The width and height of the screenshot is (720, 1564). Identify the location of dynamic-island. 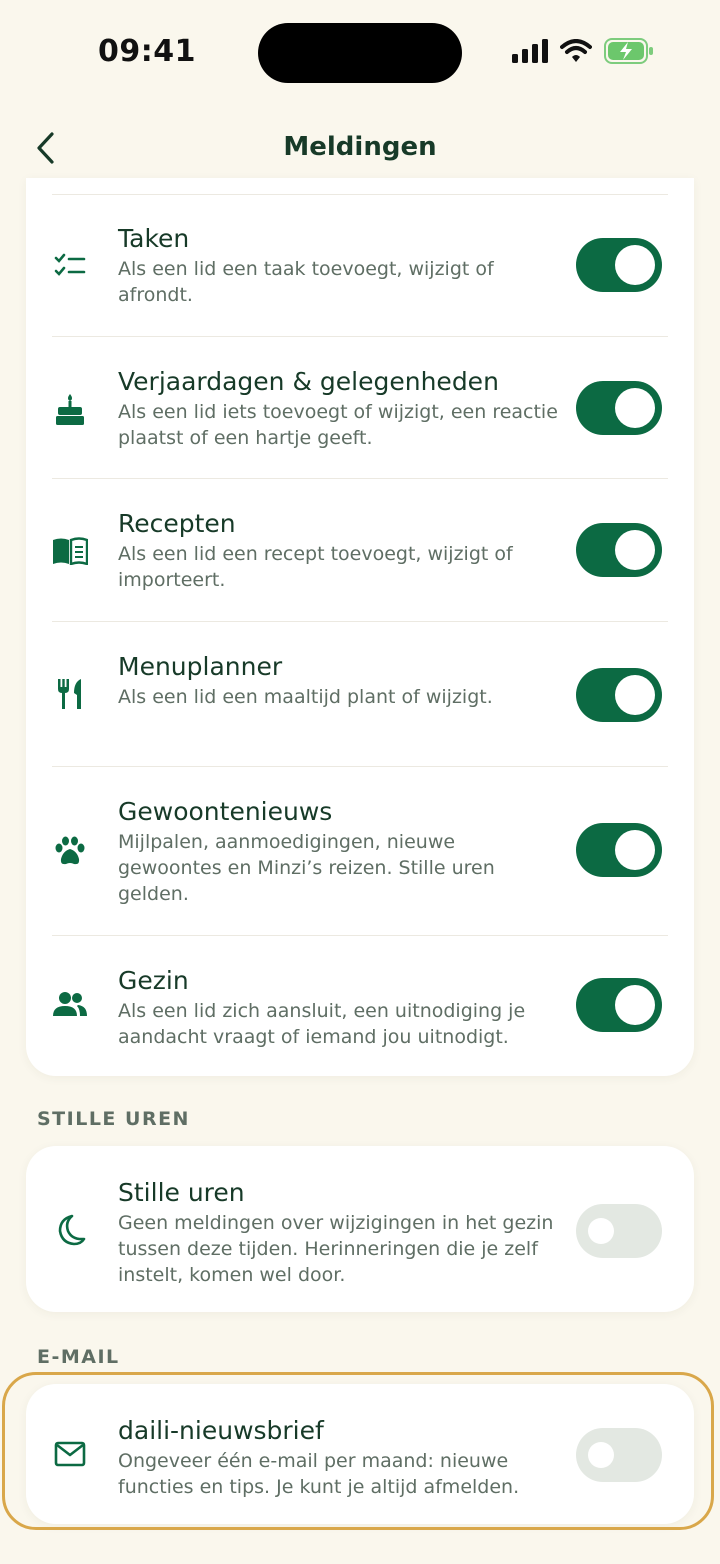
(360, 53).